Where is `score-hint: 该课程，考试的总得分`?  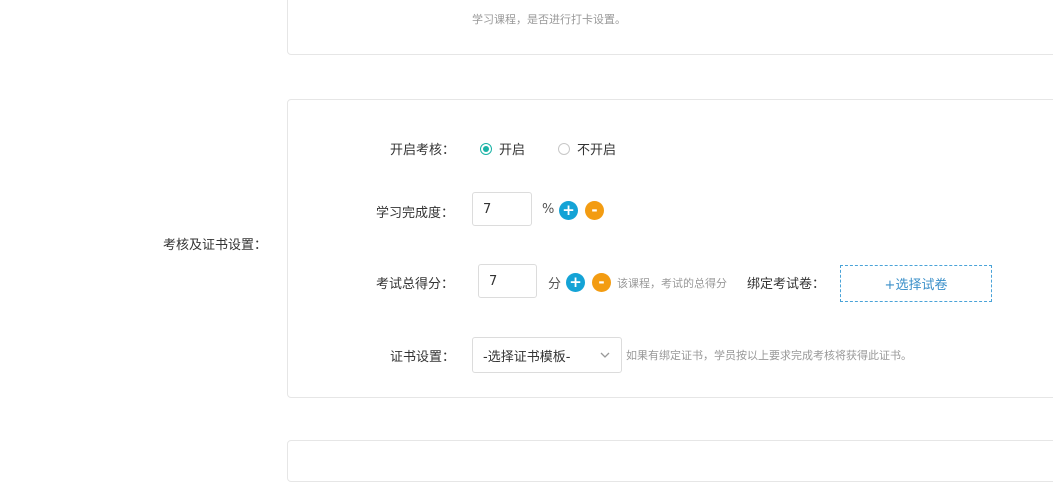 score-hint: 该课程，考试的总得分 is located at coordinates (672, 283).